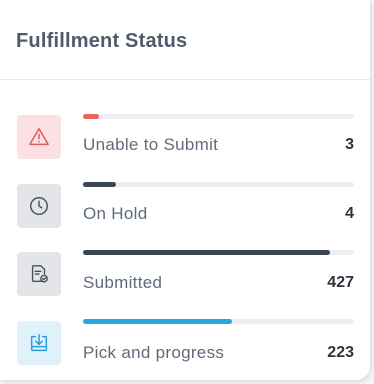 The width and height of the screenshot is (374, 384). Describe the element at coordinates (39, 206) in the screenshot. I see `clock-icon` at that location.